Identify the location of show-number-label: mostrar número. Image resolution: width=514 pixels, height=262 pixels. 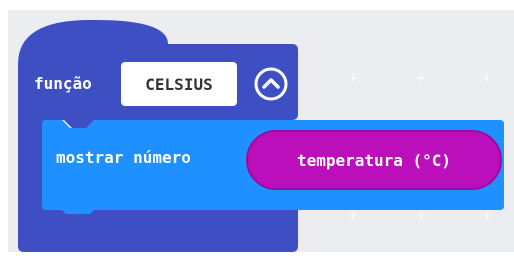
(123, 157).